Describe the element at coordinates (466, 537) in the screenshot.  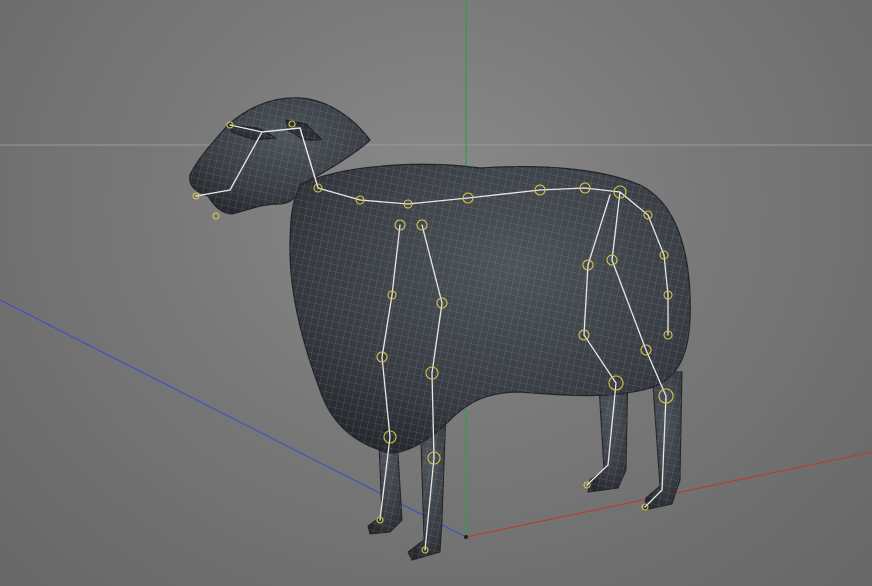
I see `world-origin` at that location.